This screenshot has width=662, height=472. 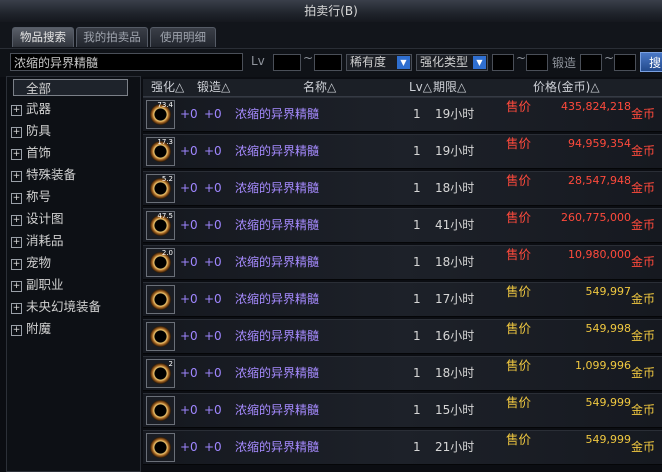 What do you see at coordinates (591, 62) in the screenshot?
I see `forge-min-input` at bounding box center [591, 62].